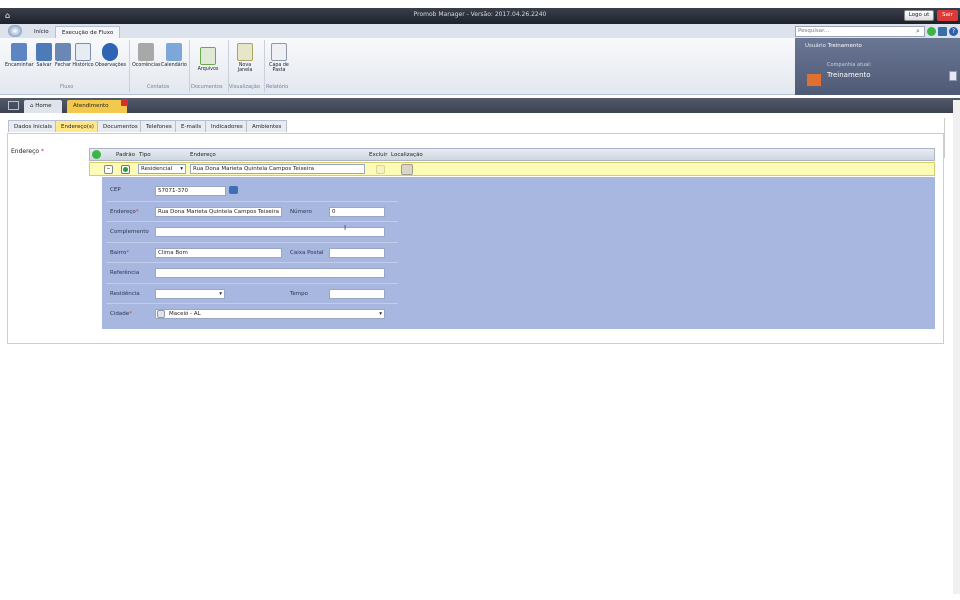  I want to click on map-icon, so click(407, 169).